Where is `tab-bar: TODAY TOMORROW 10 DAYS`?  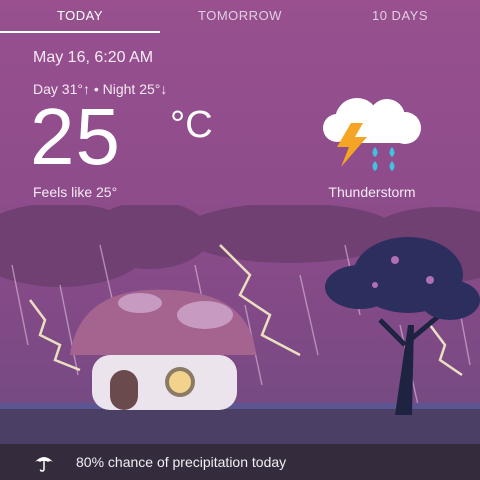 tab-bar: TODAY TOMORROW 10 DAYS is located at coordinates (240, 16).